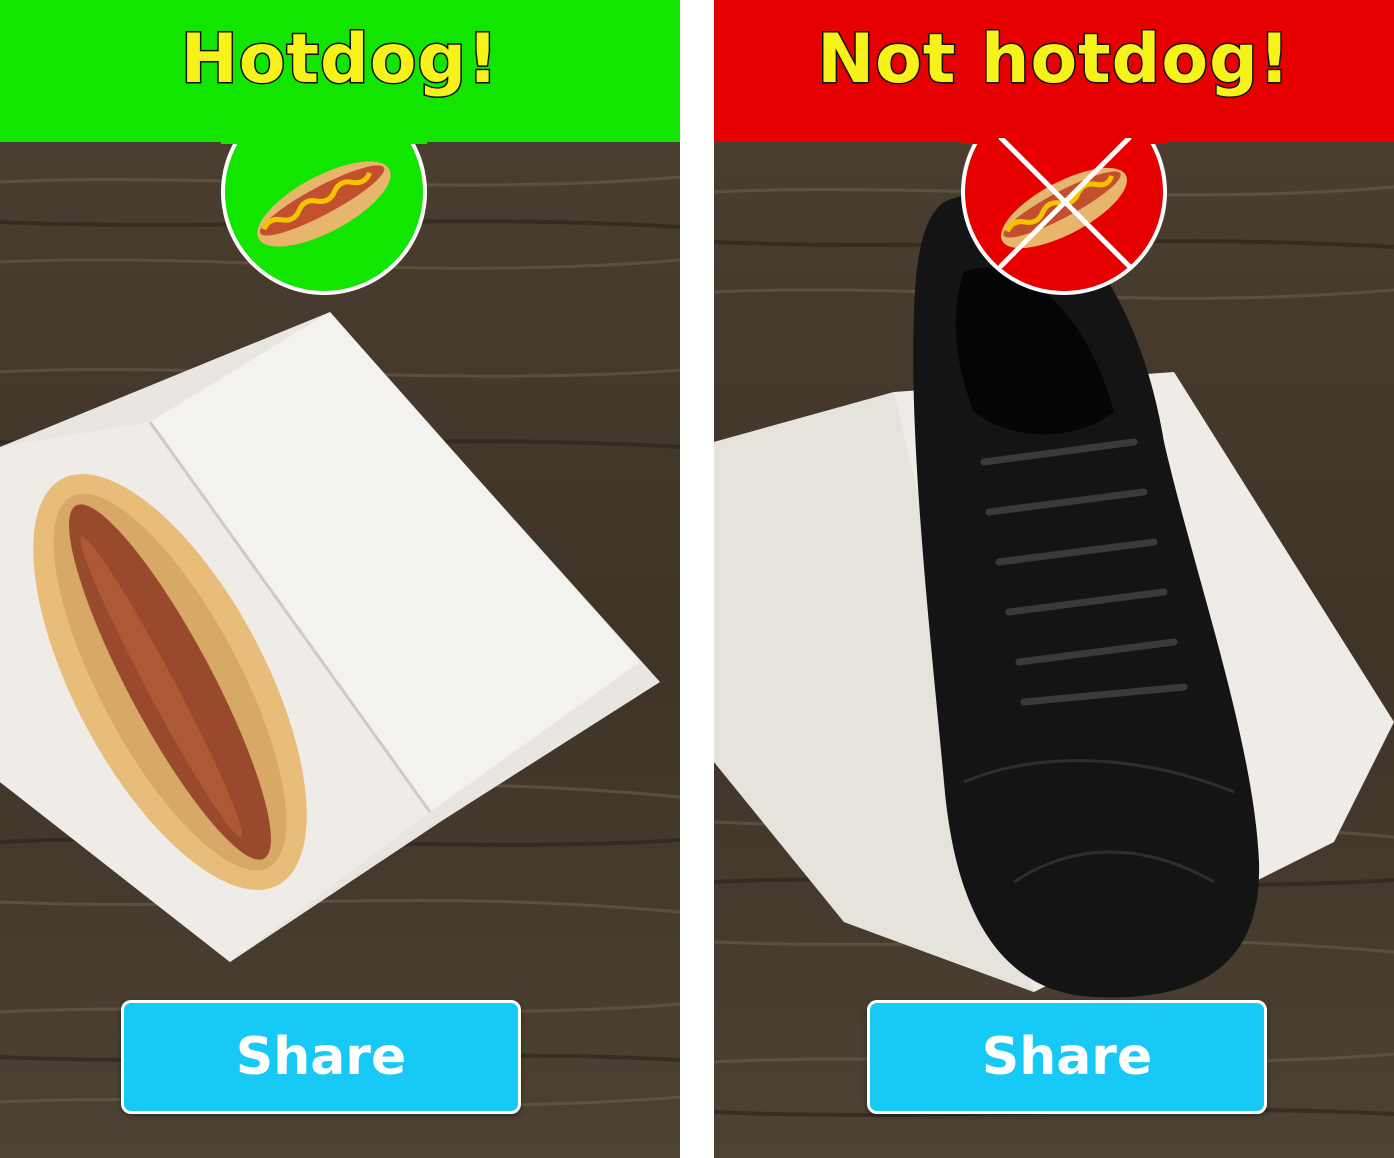  I want to click on hotdog-icon, so click(324, 218).